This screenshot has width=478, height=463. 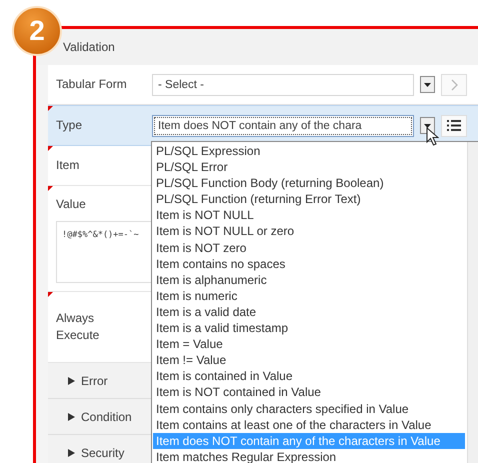 I want to click on list-icon, so click(x=454, y=125).